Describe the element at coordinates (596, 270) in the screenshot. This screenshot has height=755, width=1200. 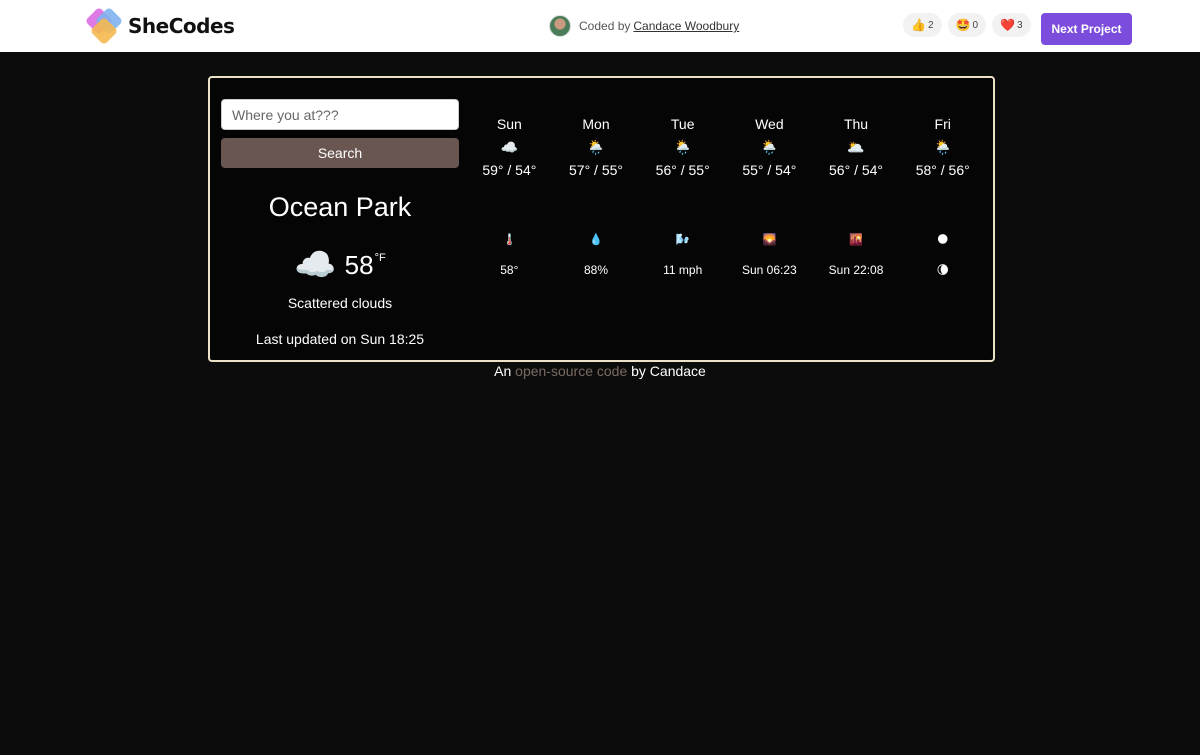
I see `humidity-value: 88%` at that location.